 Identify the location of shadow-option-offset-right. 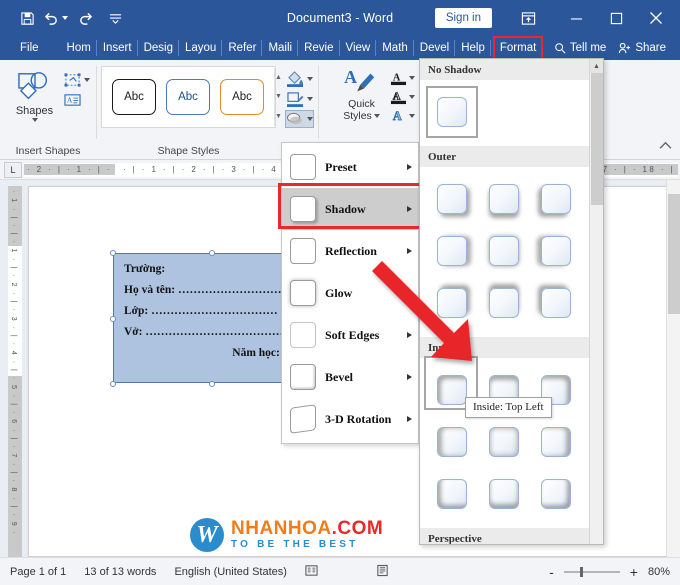
(452, 251).